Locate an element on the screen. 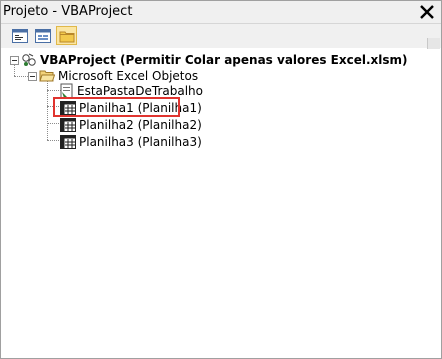  collapse-project-toggle is located at coordinates (14, 60).